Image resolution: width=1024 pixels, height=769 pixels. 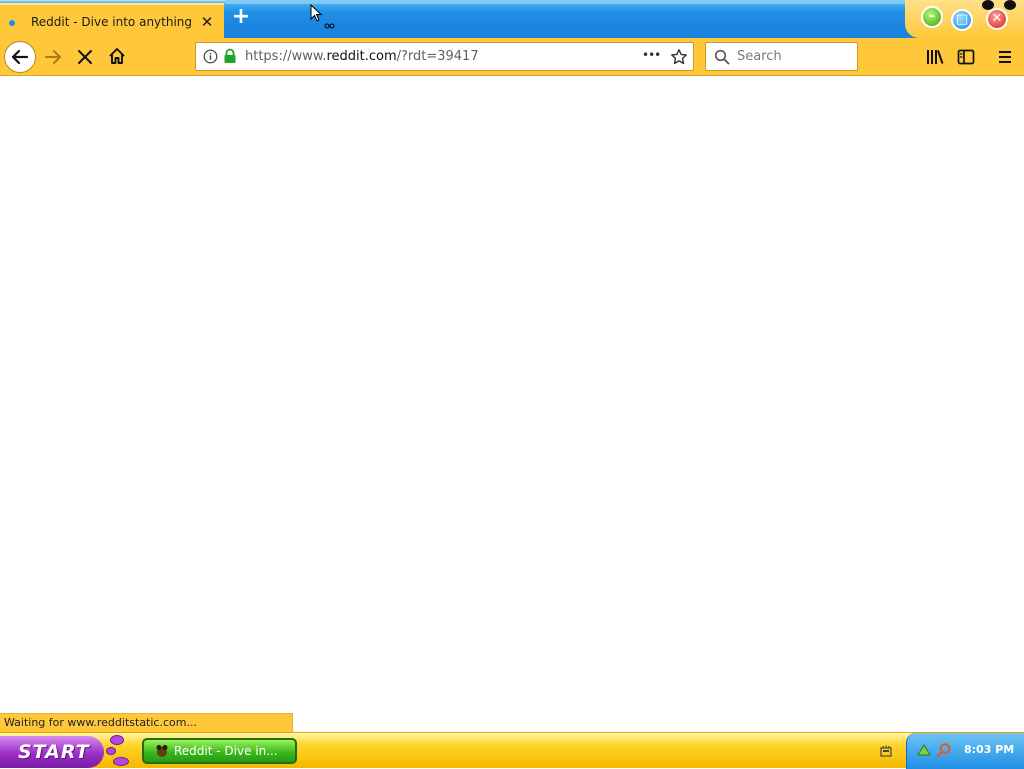 I want to click on back-button, so click(x=20, y=57).